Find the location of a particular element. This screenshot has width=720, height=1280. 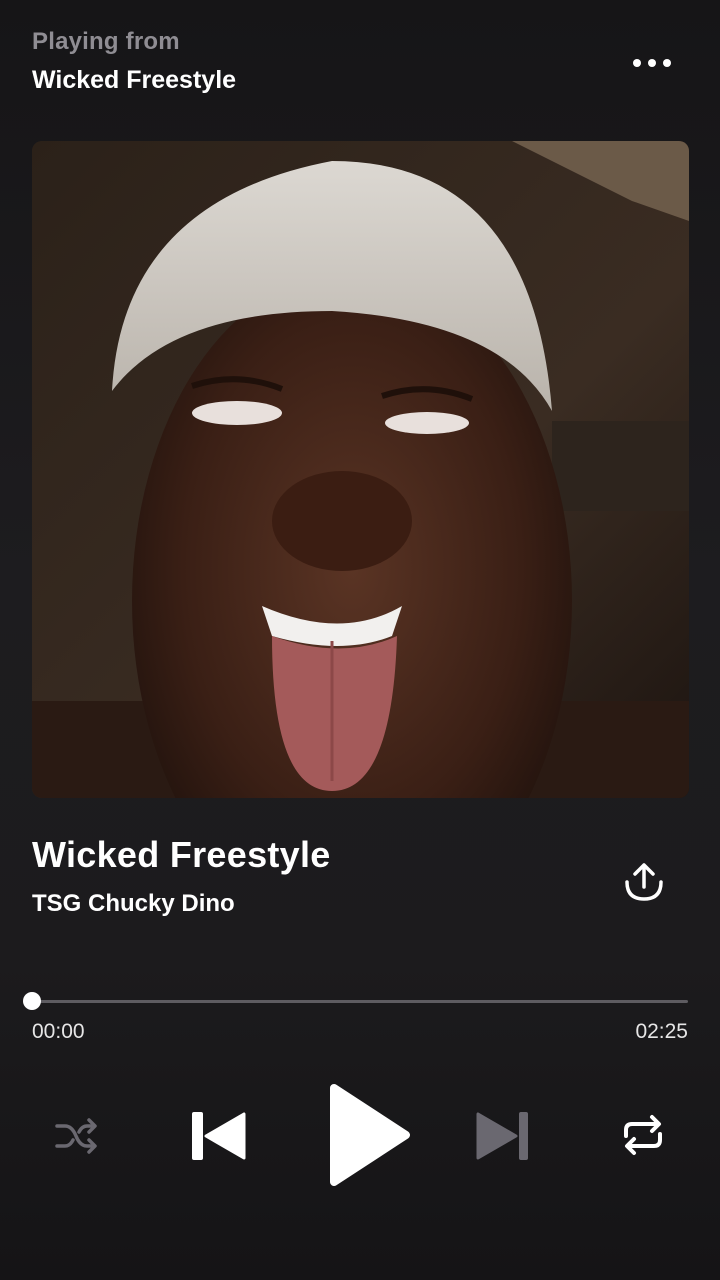

playback-progress-slider is located at coordinates (355, 1001).